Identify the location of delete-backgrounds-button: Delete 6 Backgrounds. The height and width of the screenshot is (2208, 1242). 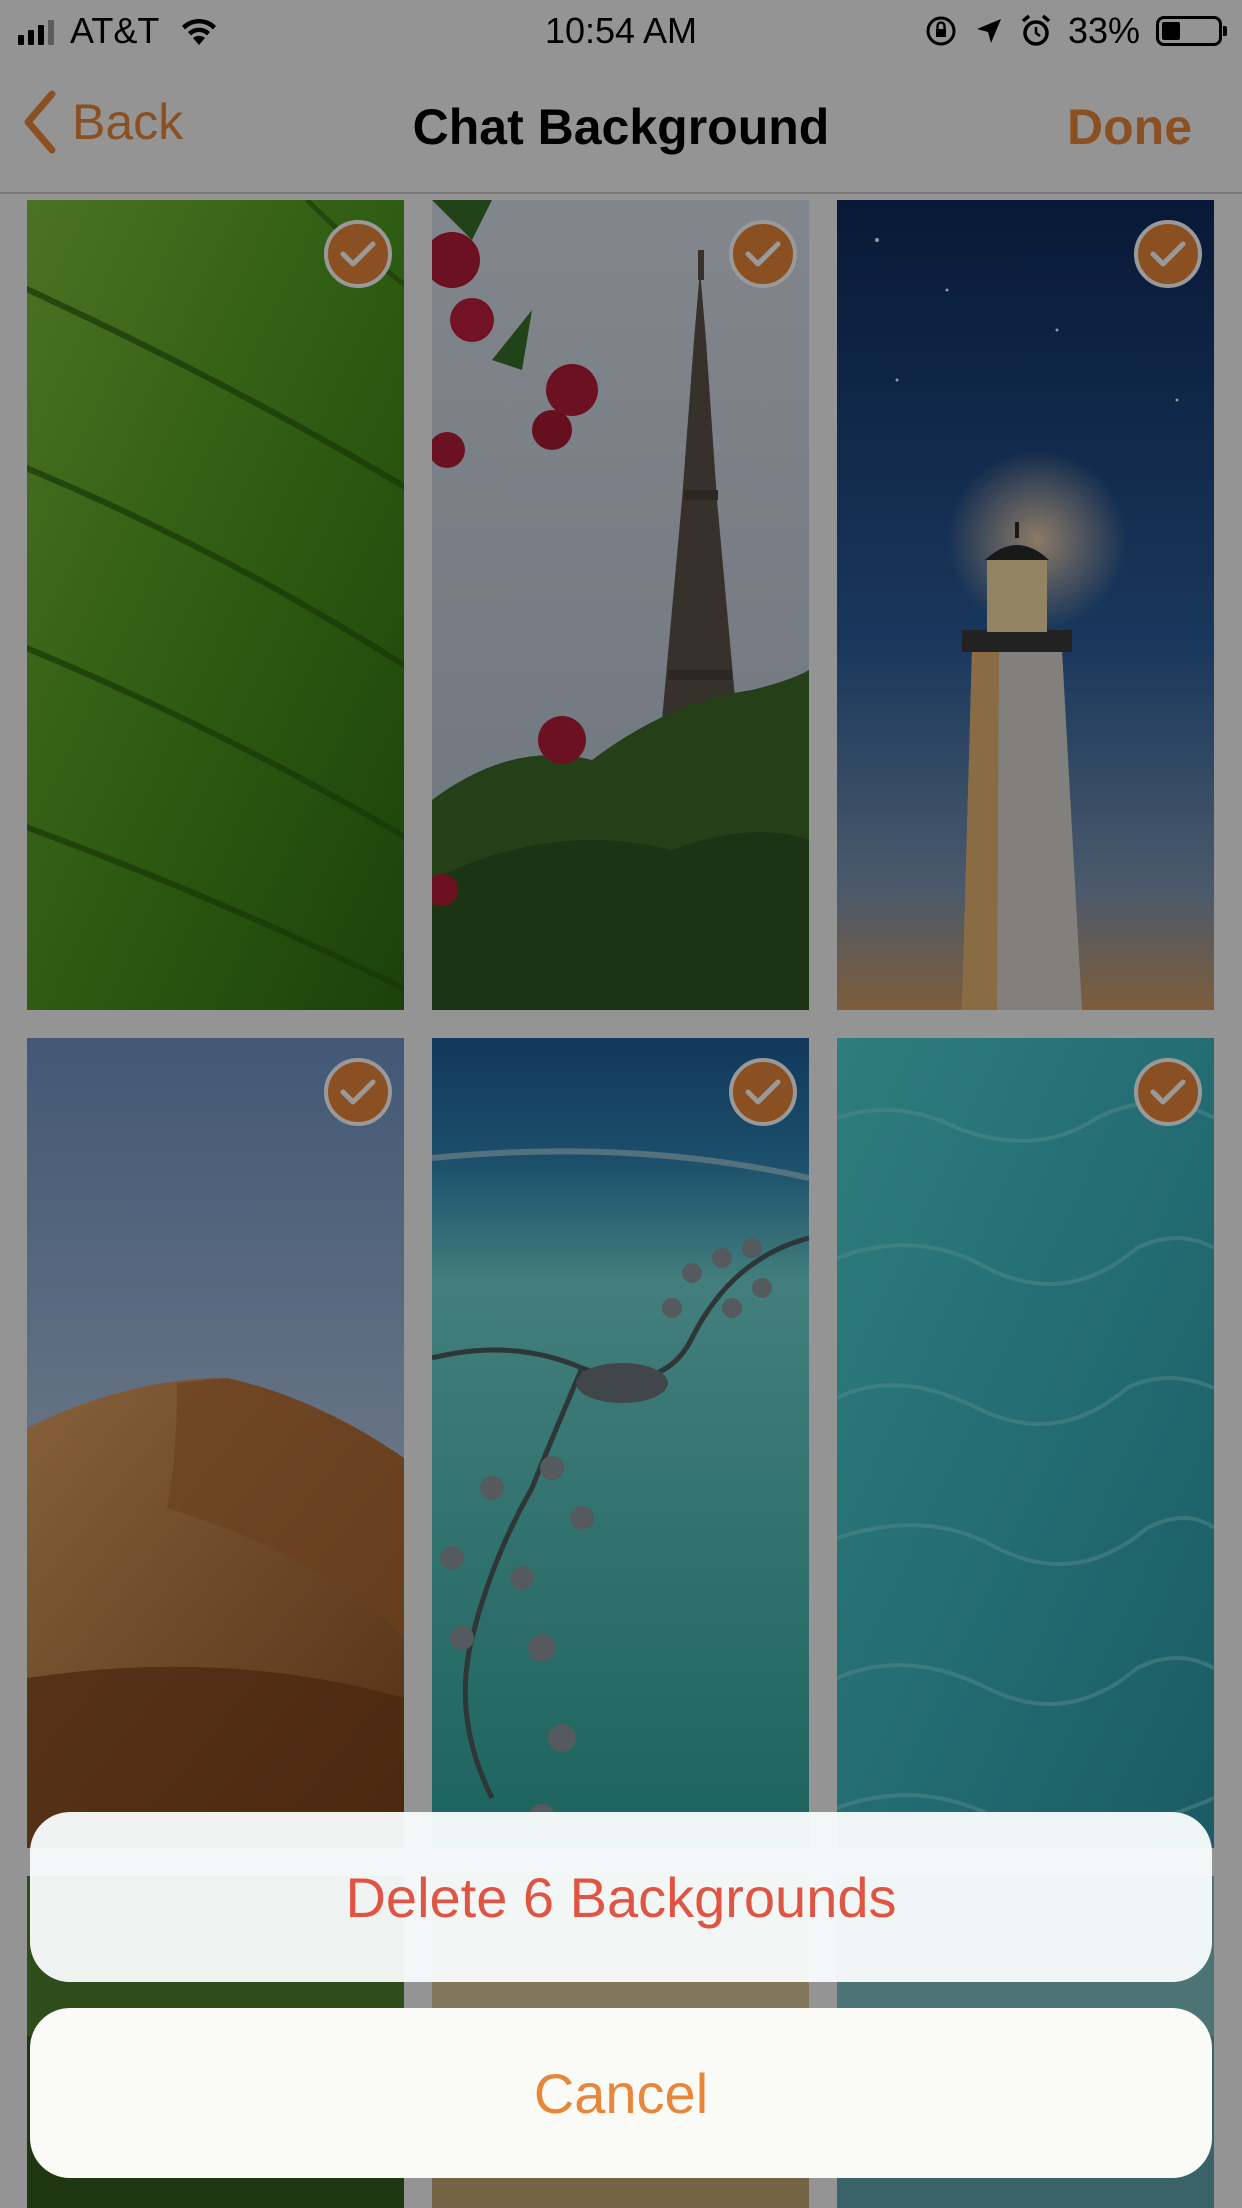
(621, 1897).